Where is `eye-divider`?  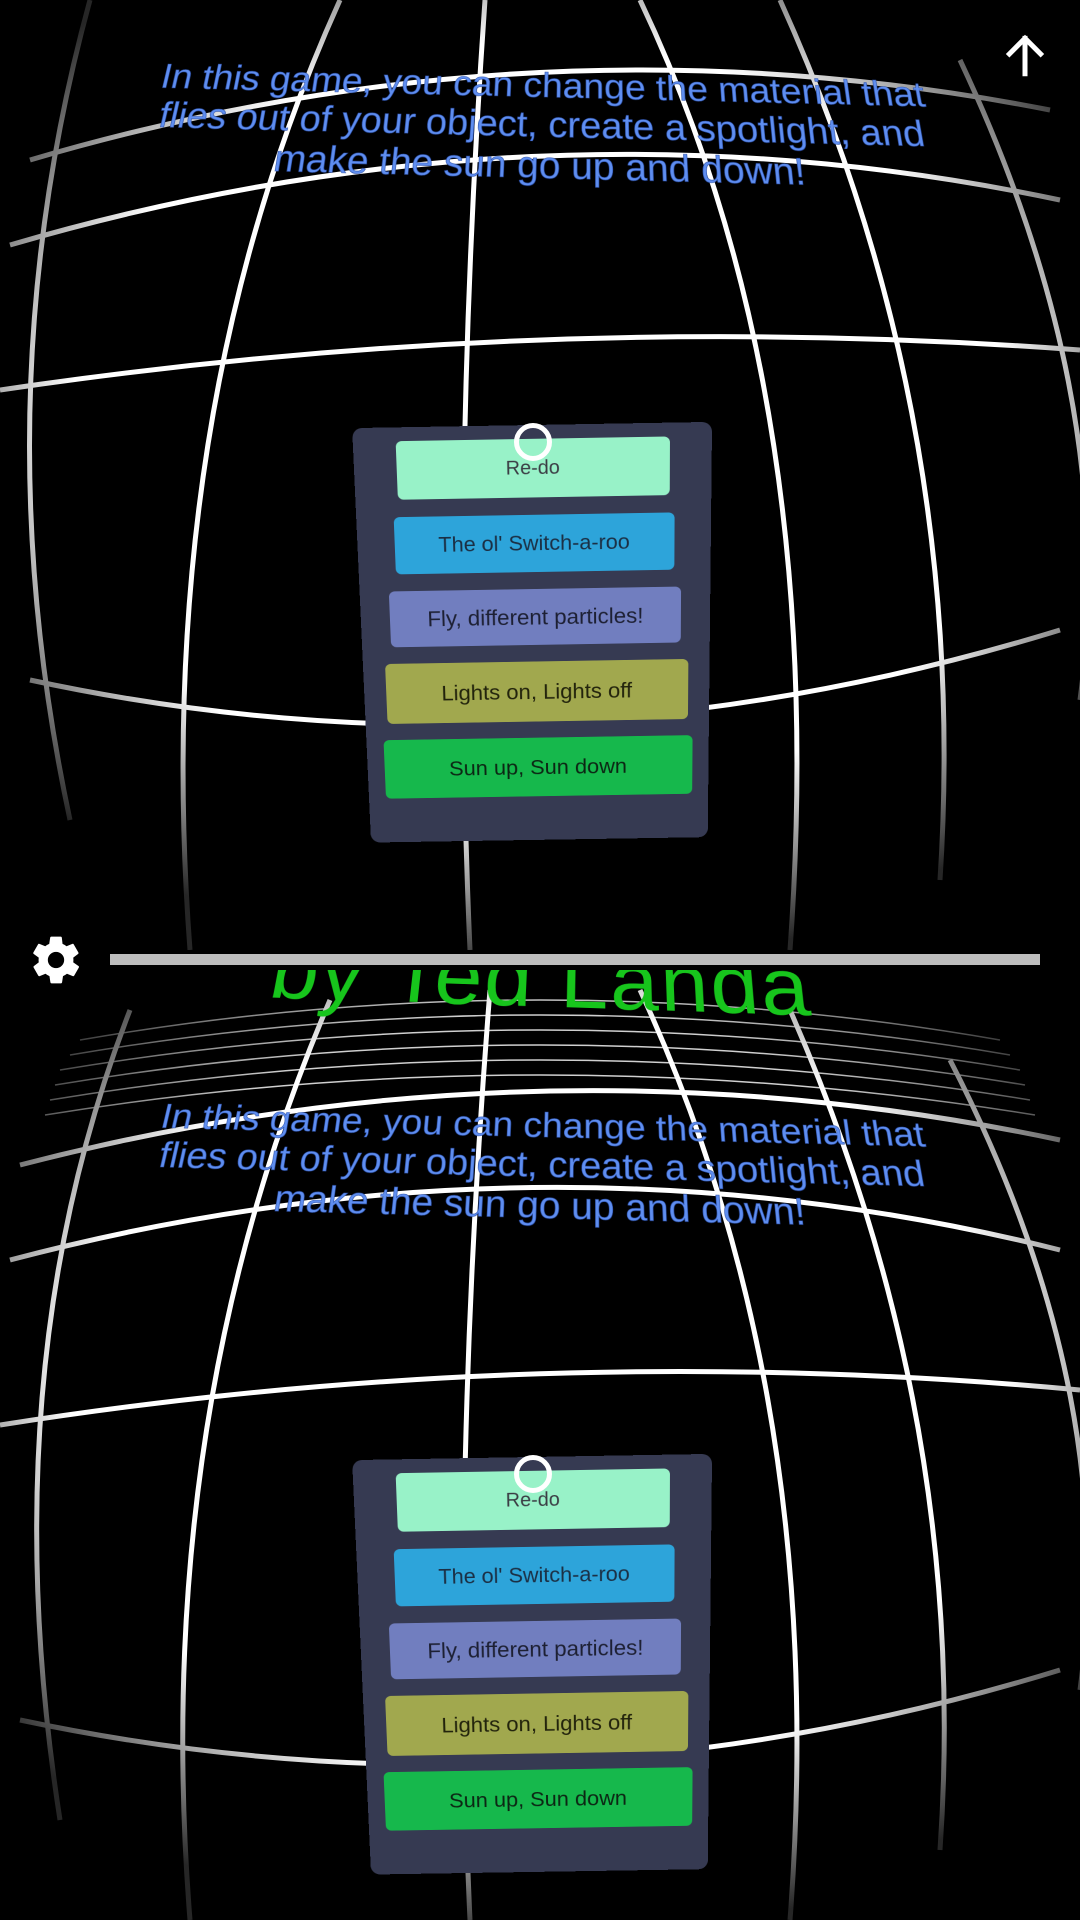 eye-divider is located at coordinates (575, 959).